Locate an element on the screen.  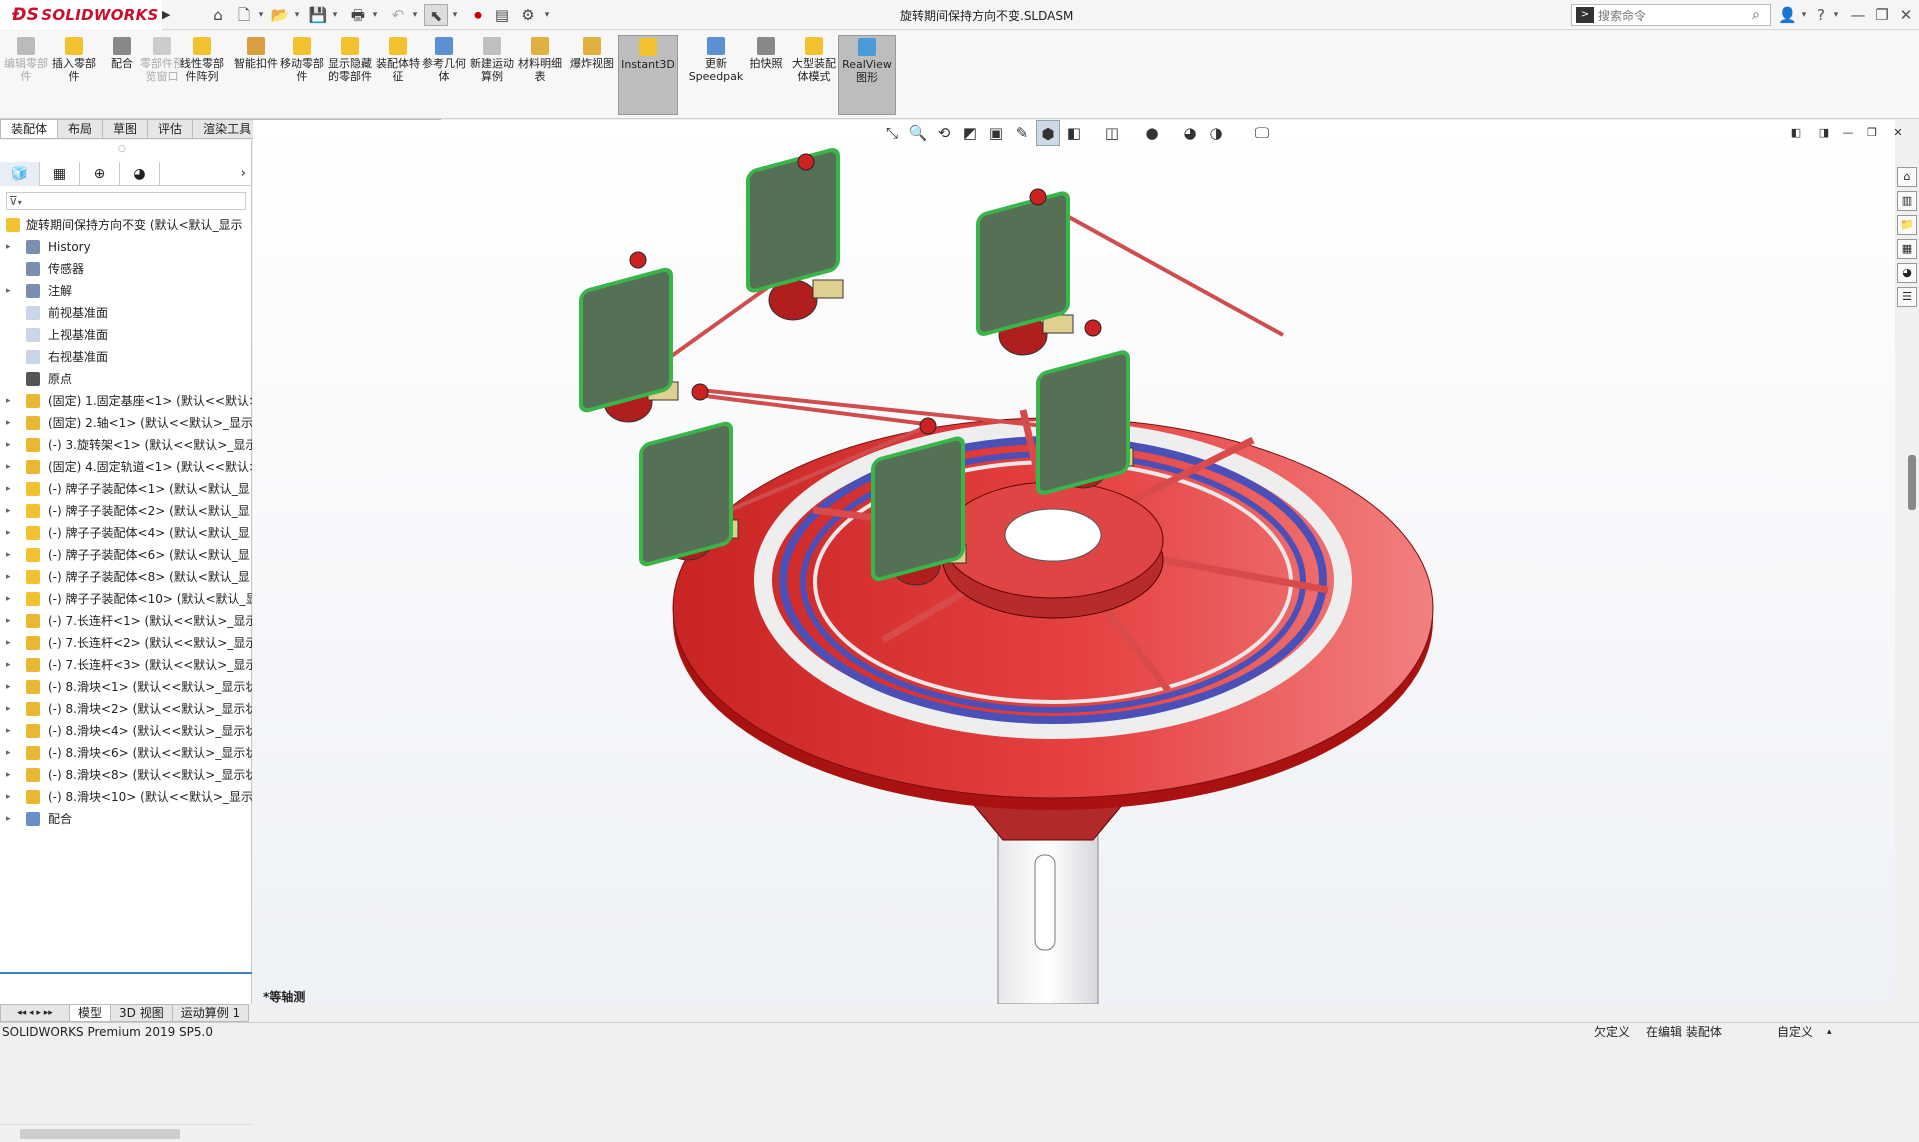
horizontal-scrollbar is located at coordinates (126, 1133).